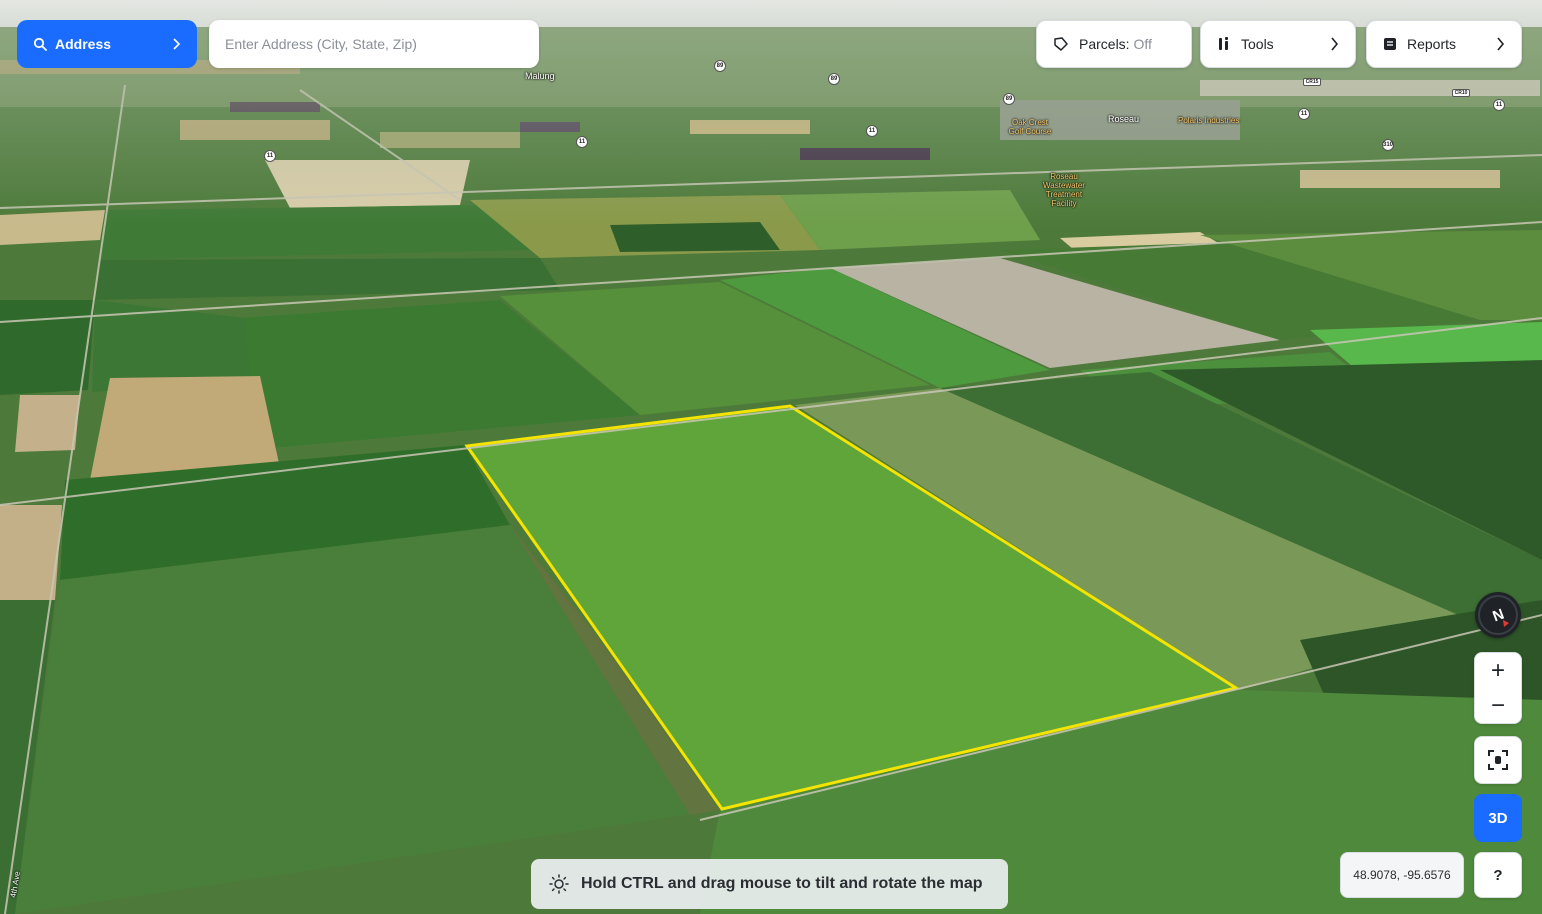 This screenshot has height=914, width=1542. Describe the element at coordinates (1224, 44) in the screenshot. I see `tools-icon` at that location.